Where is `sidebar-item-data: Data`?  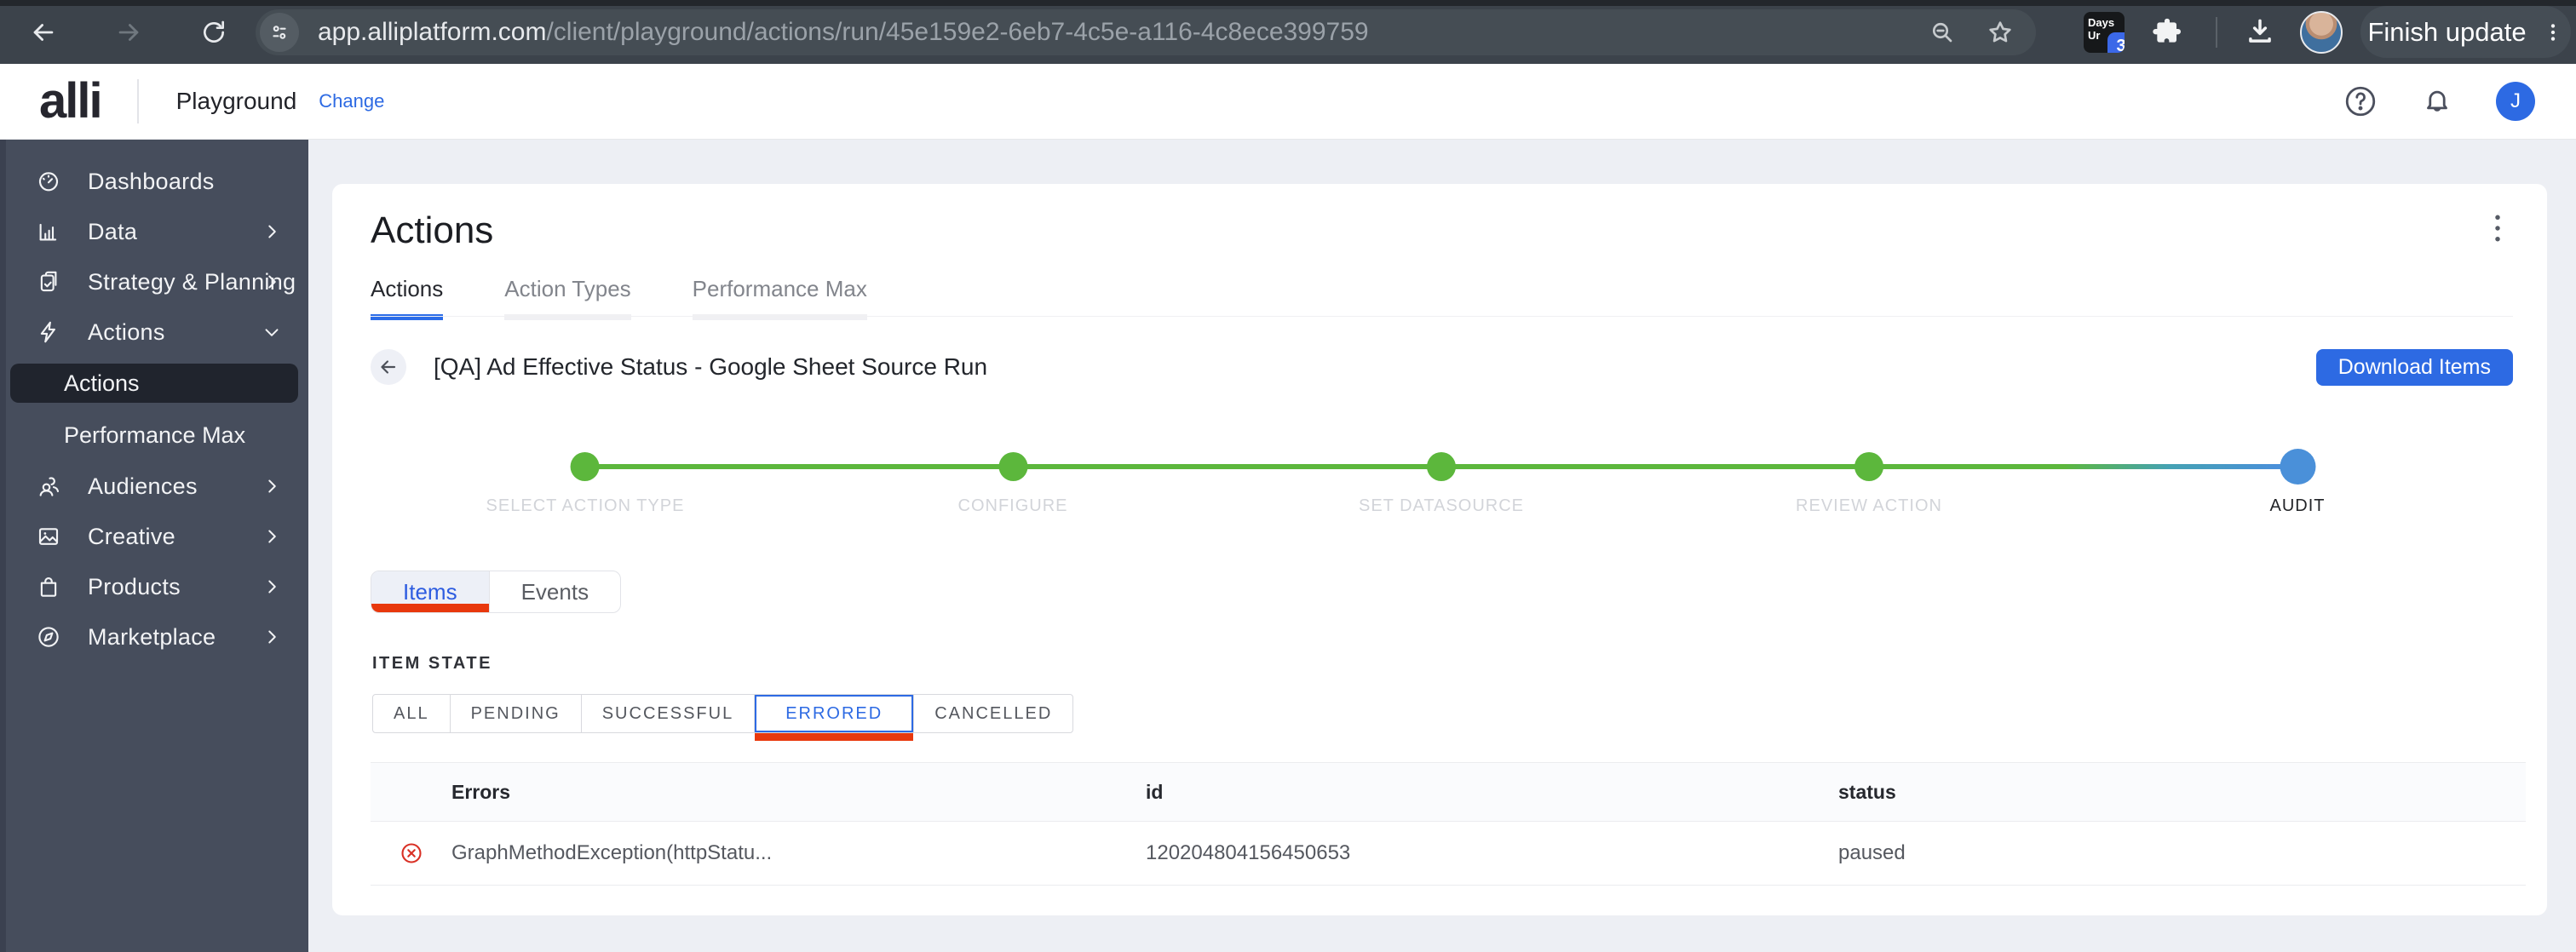 sidebar-item-data: Data is located at coordinates (154, 232).